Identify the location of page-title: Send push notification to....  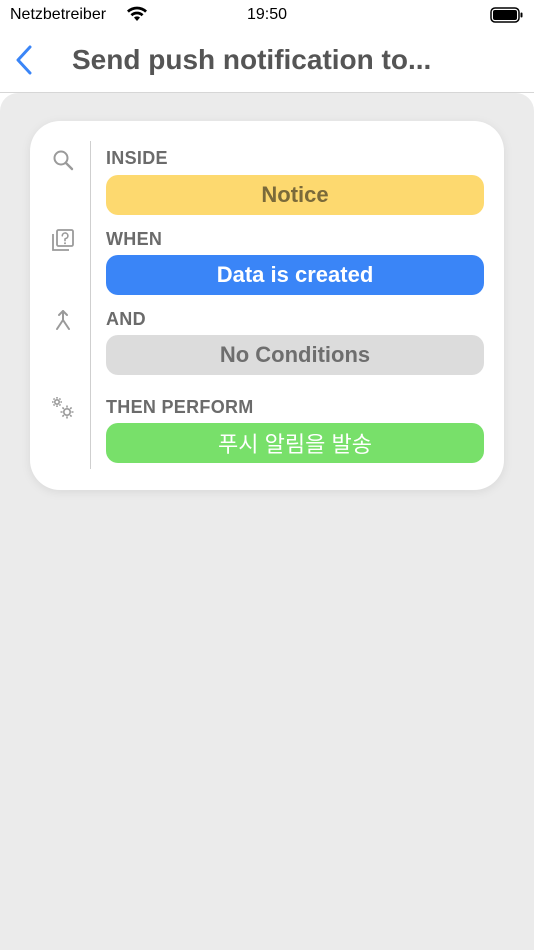
(252, 59).